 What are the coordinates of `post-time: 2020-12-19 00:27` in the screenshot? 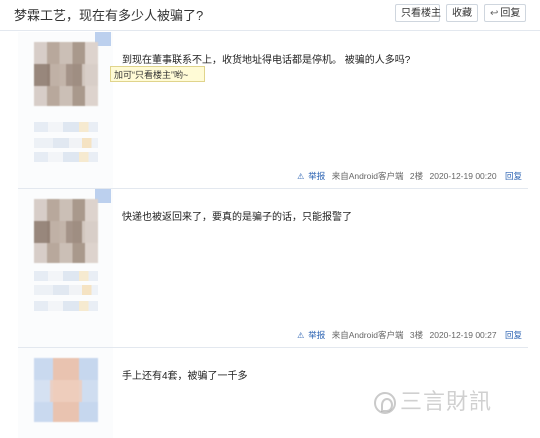 It's located at (463, 335).